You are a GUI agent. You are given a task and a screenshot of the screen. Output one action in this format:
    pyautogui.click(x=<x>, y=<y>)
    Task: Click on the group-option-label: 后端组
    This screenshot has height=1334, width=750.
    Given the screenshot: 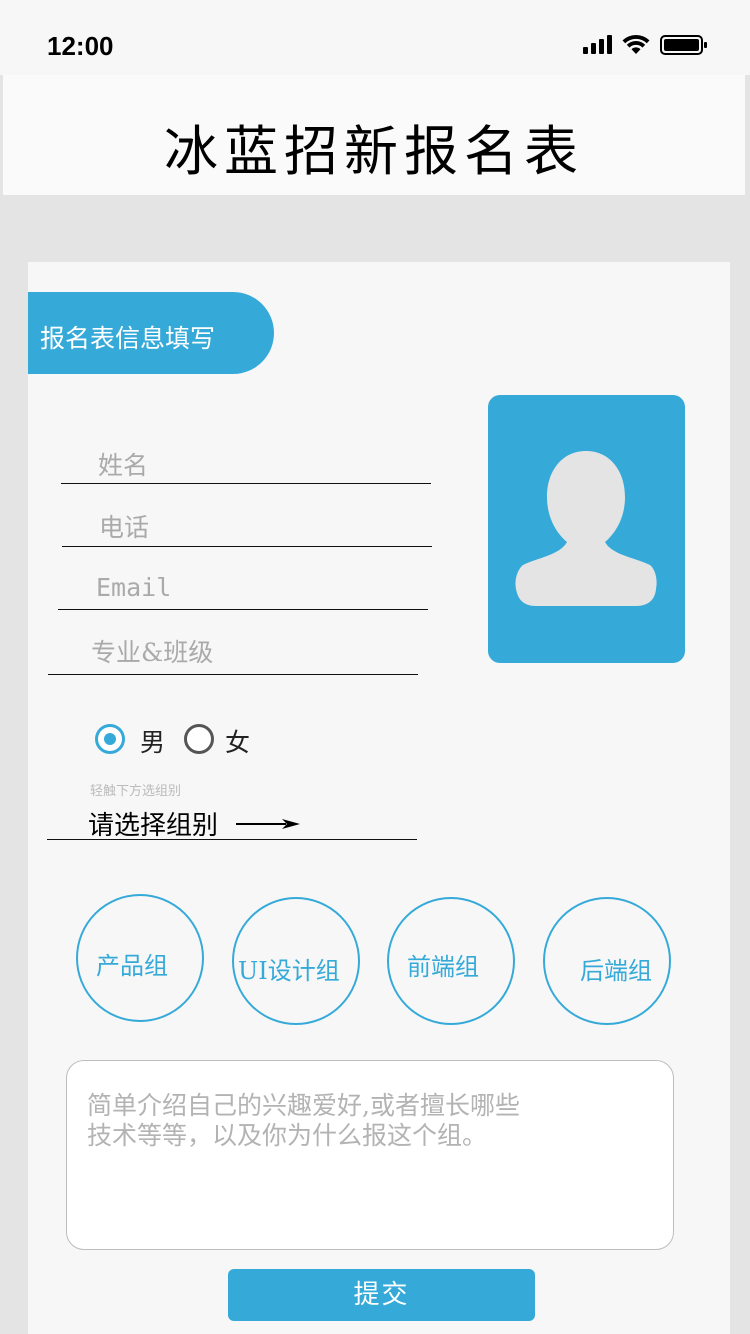 What is the action you would take?
    pyautogui.click(x=616, y=971)
    